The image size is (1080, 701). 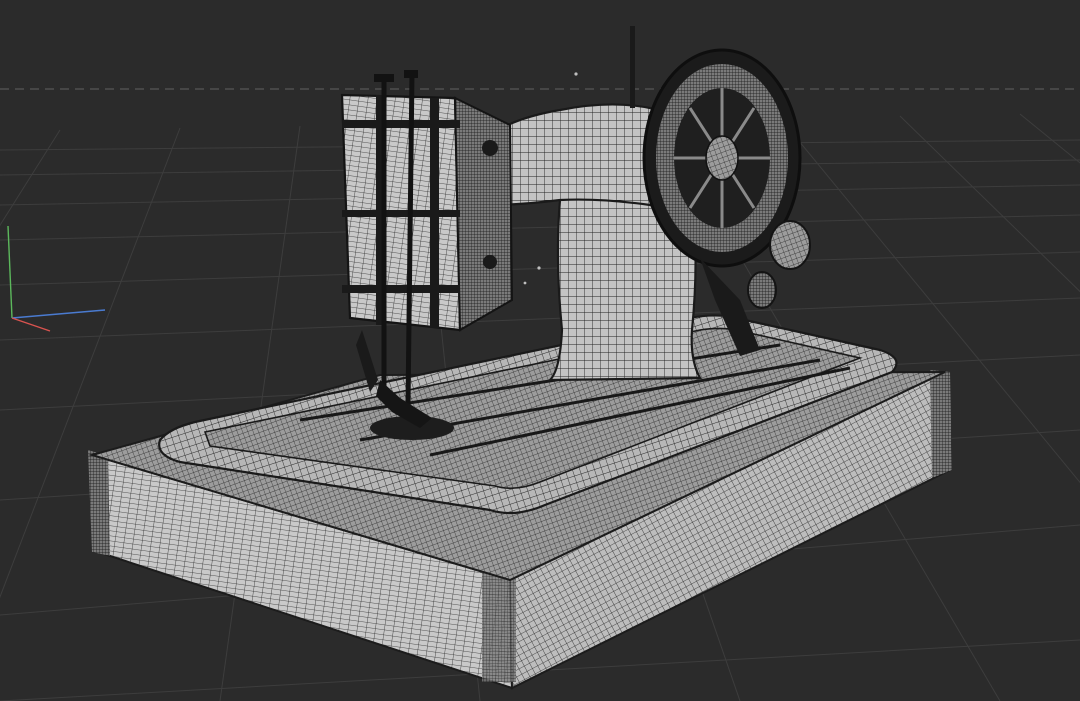 What do you see at coordinates (483, 214) in the screenshot?
I see `head-side` at bounding box center [483, 214].